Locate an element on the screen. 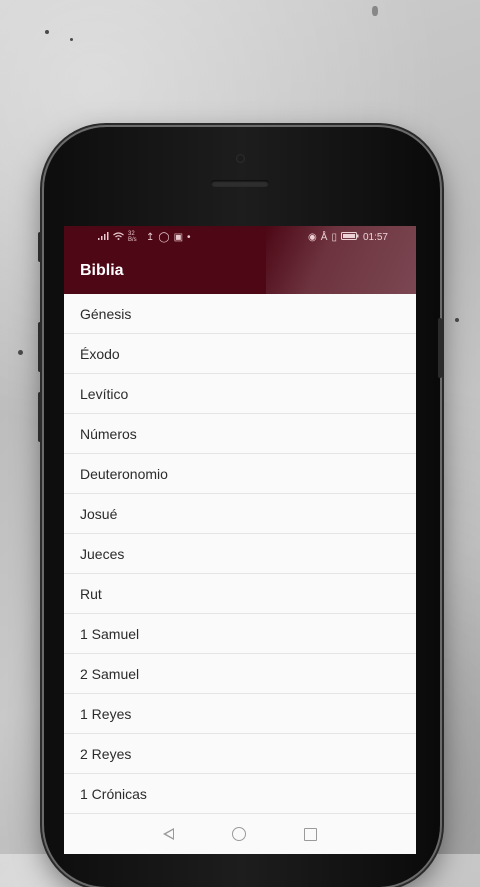  status-right-group: ◉ Å ▯ 01:57 is located at coordinates (348, 237).